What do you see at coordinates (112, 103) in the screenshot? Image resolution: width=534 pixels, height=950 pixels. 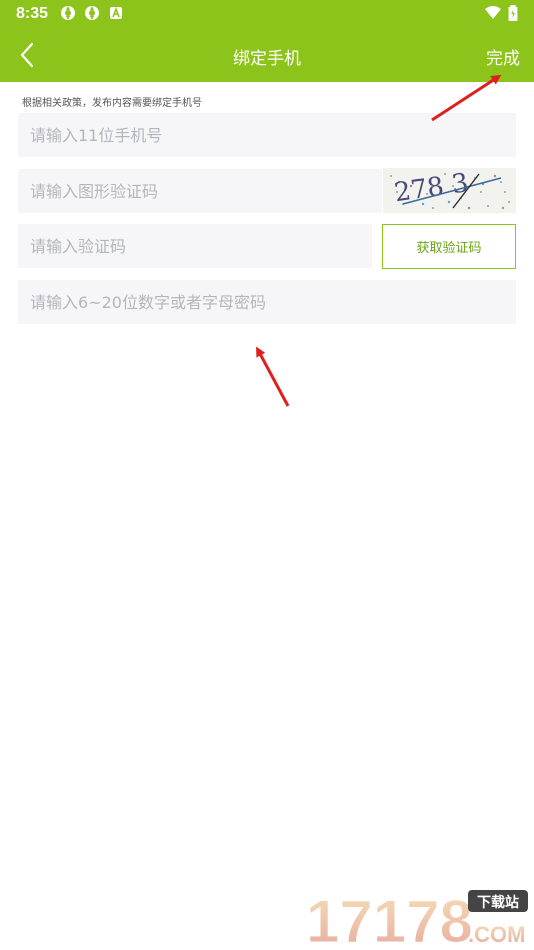 I see `binding-hint: 根据相关政策，发布内容需要绑定手机号` at bounding box center [112, 103].